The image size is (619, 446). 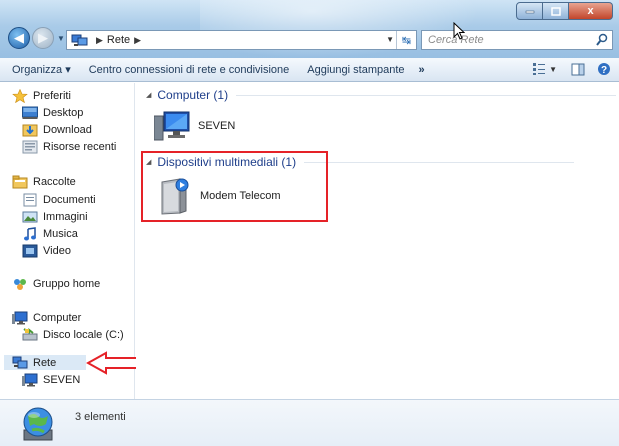 I want to click on add-printer-button: Aggiungi stampante, so click(x=355, y=70).